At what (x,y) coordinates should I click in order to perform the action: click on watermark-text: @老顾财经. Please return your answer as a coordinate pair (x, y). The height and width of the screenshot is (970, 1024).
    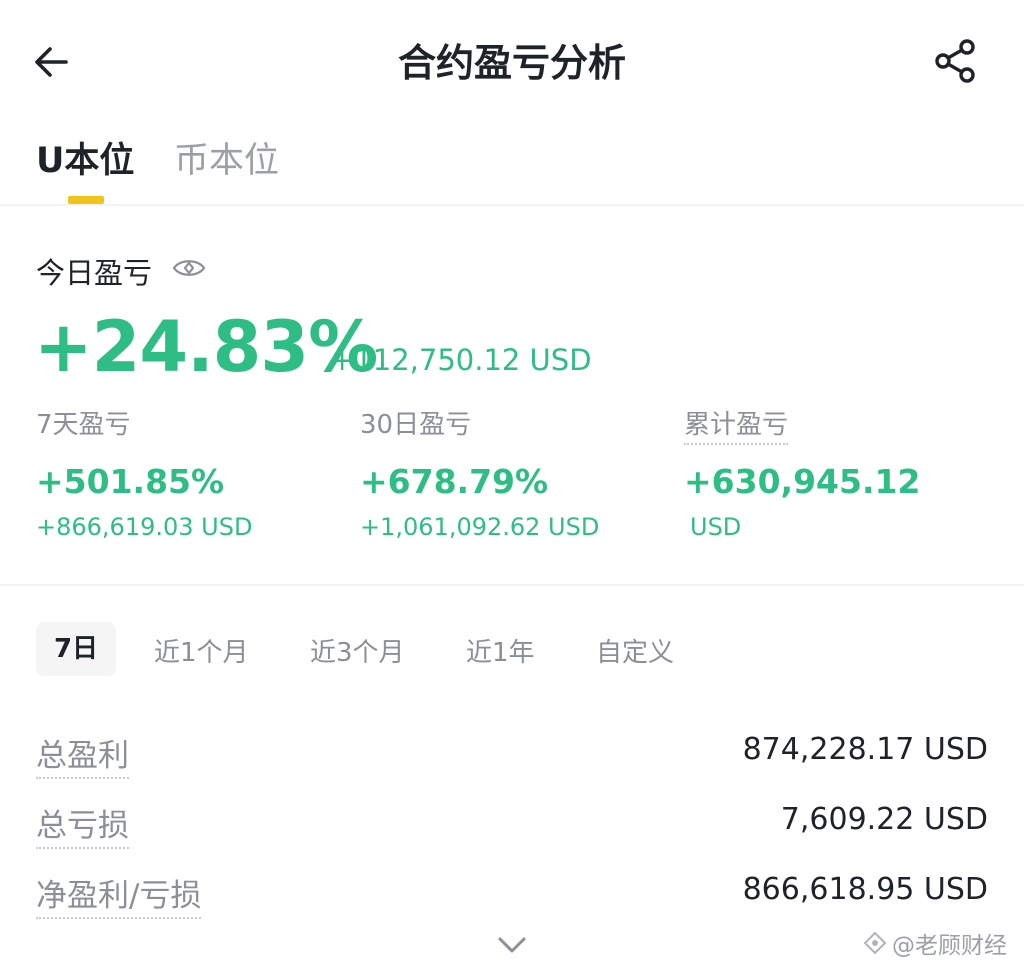
    Looking at the image, I should click on (949, 946).